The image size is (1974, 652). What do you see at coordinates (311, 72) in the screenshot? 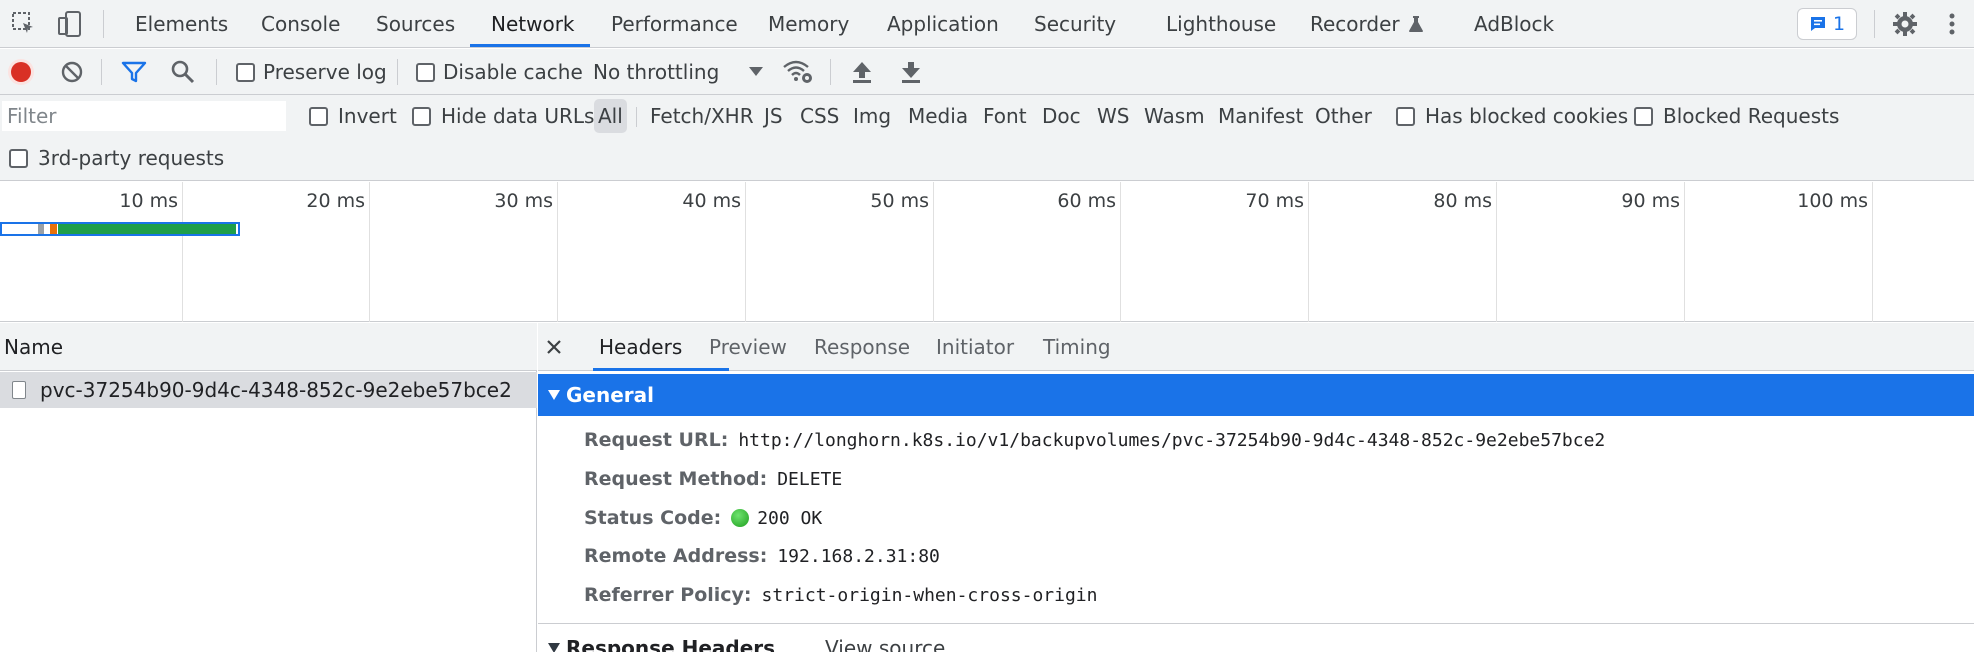
I see `preserve-log-checkbox: Preserve log` at bounding box center [311, 72].